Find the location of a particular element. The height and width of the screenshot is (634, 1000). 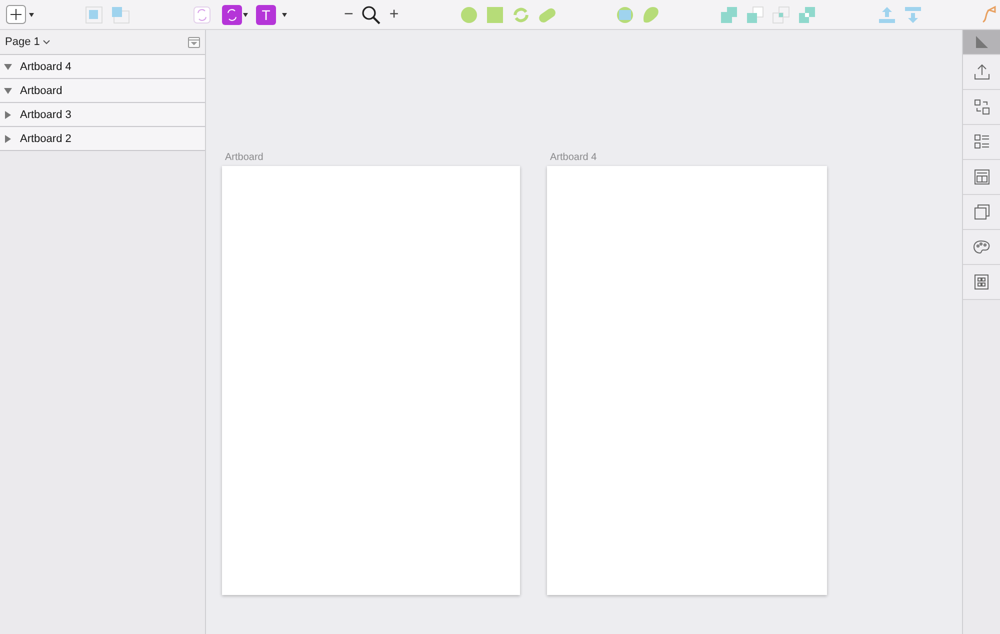

text-tool-button: T is located at coordinates (266, 14).